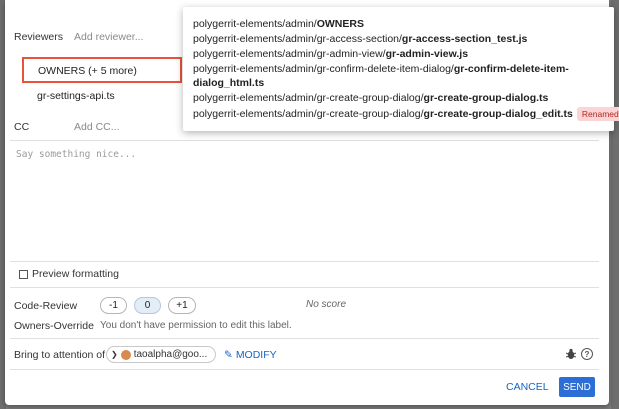 The image size is (619, 409). I want to click on cancel-button: CANCEL, so click(527, 387).